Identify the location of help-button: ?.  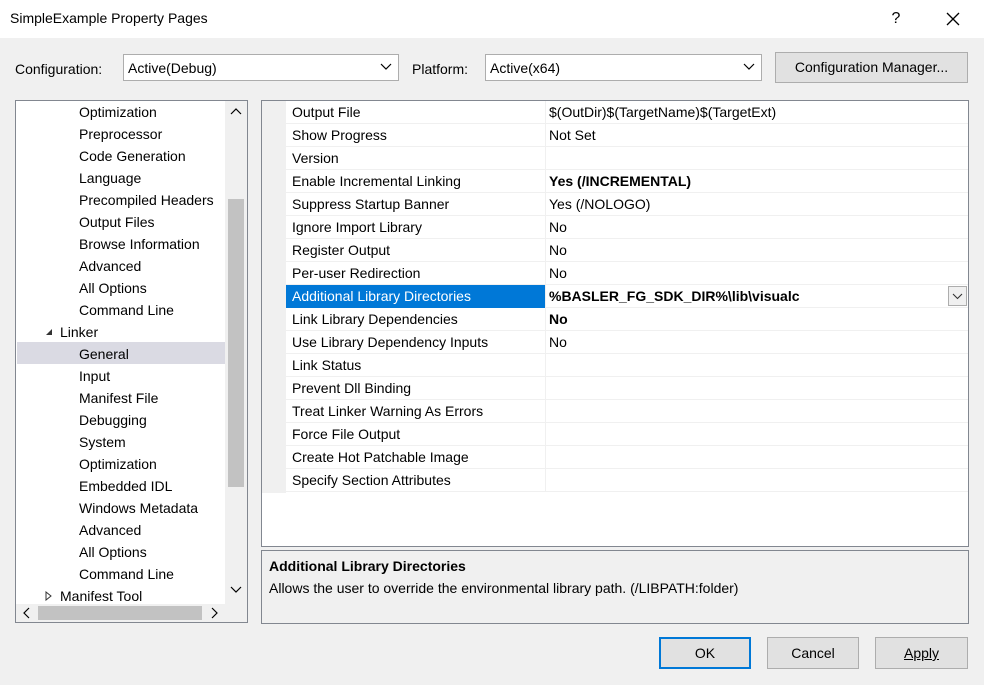
(896, 19).